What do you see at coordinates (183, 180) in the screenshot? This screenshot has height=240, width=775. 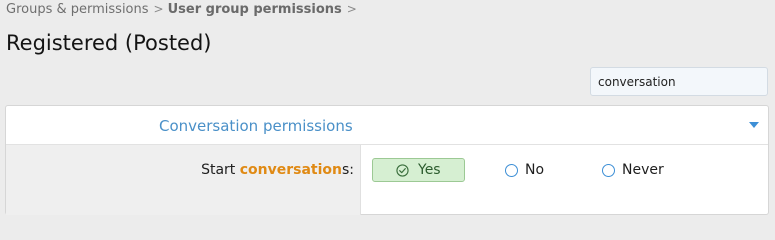 I see `row-label-column: Start conversations:` at bounding box center [183, 180].